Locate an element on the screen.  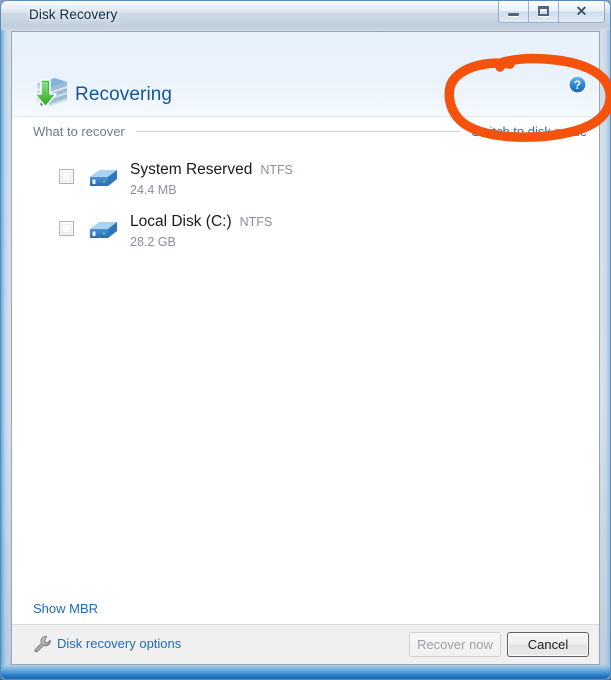
close-icon: ✕ is located at coordinates (581, 11).